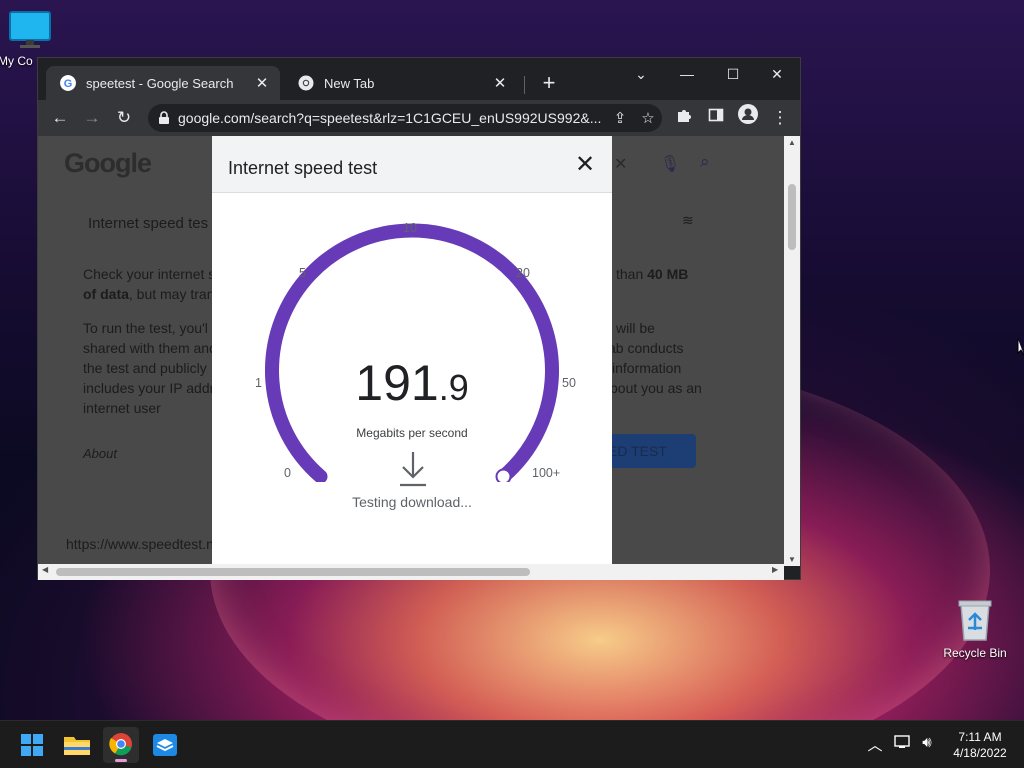 The image size is (1024, 768). What do you see at coordinates (903, 744) in the screenshot?
I see `network-icon` at bounding box center [903, 744].